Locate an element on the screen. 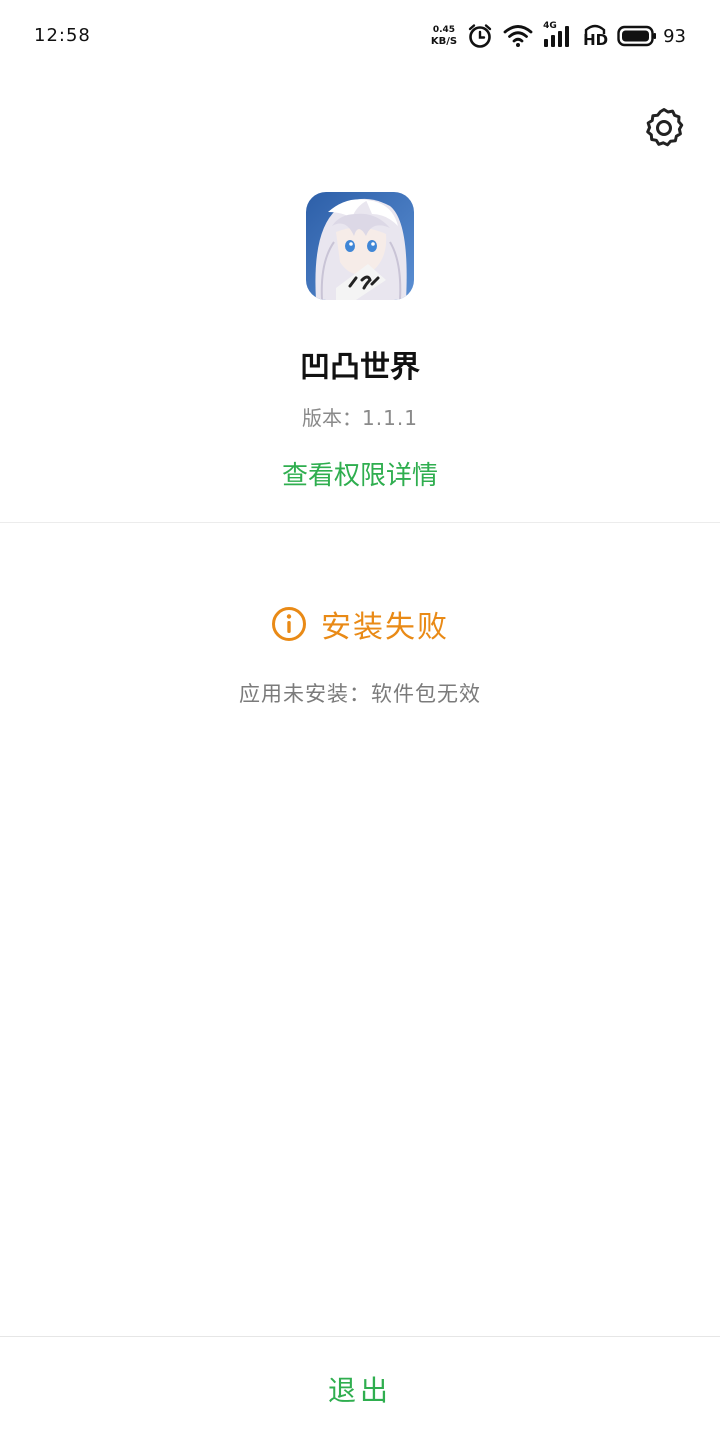 The image size is (720, 1440). view-permissions-link: 查看权限详情 is located at coordinates (360, 473).